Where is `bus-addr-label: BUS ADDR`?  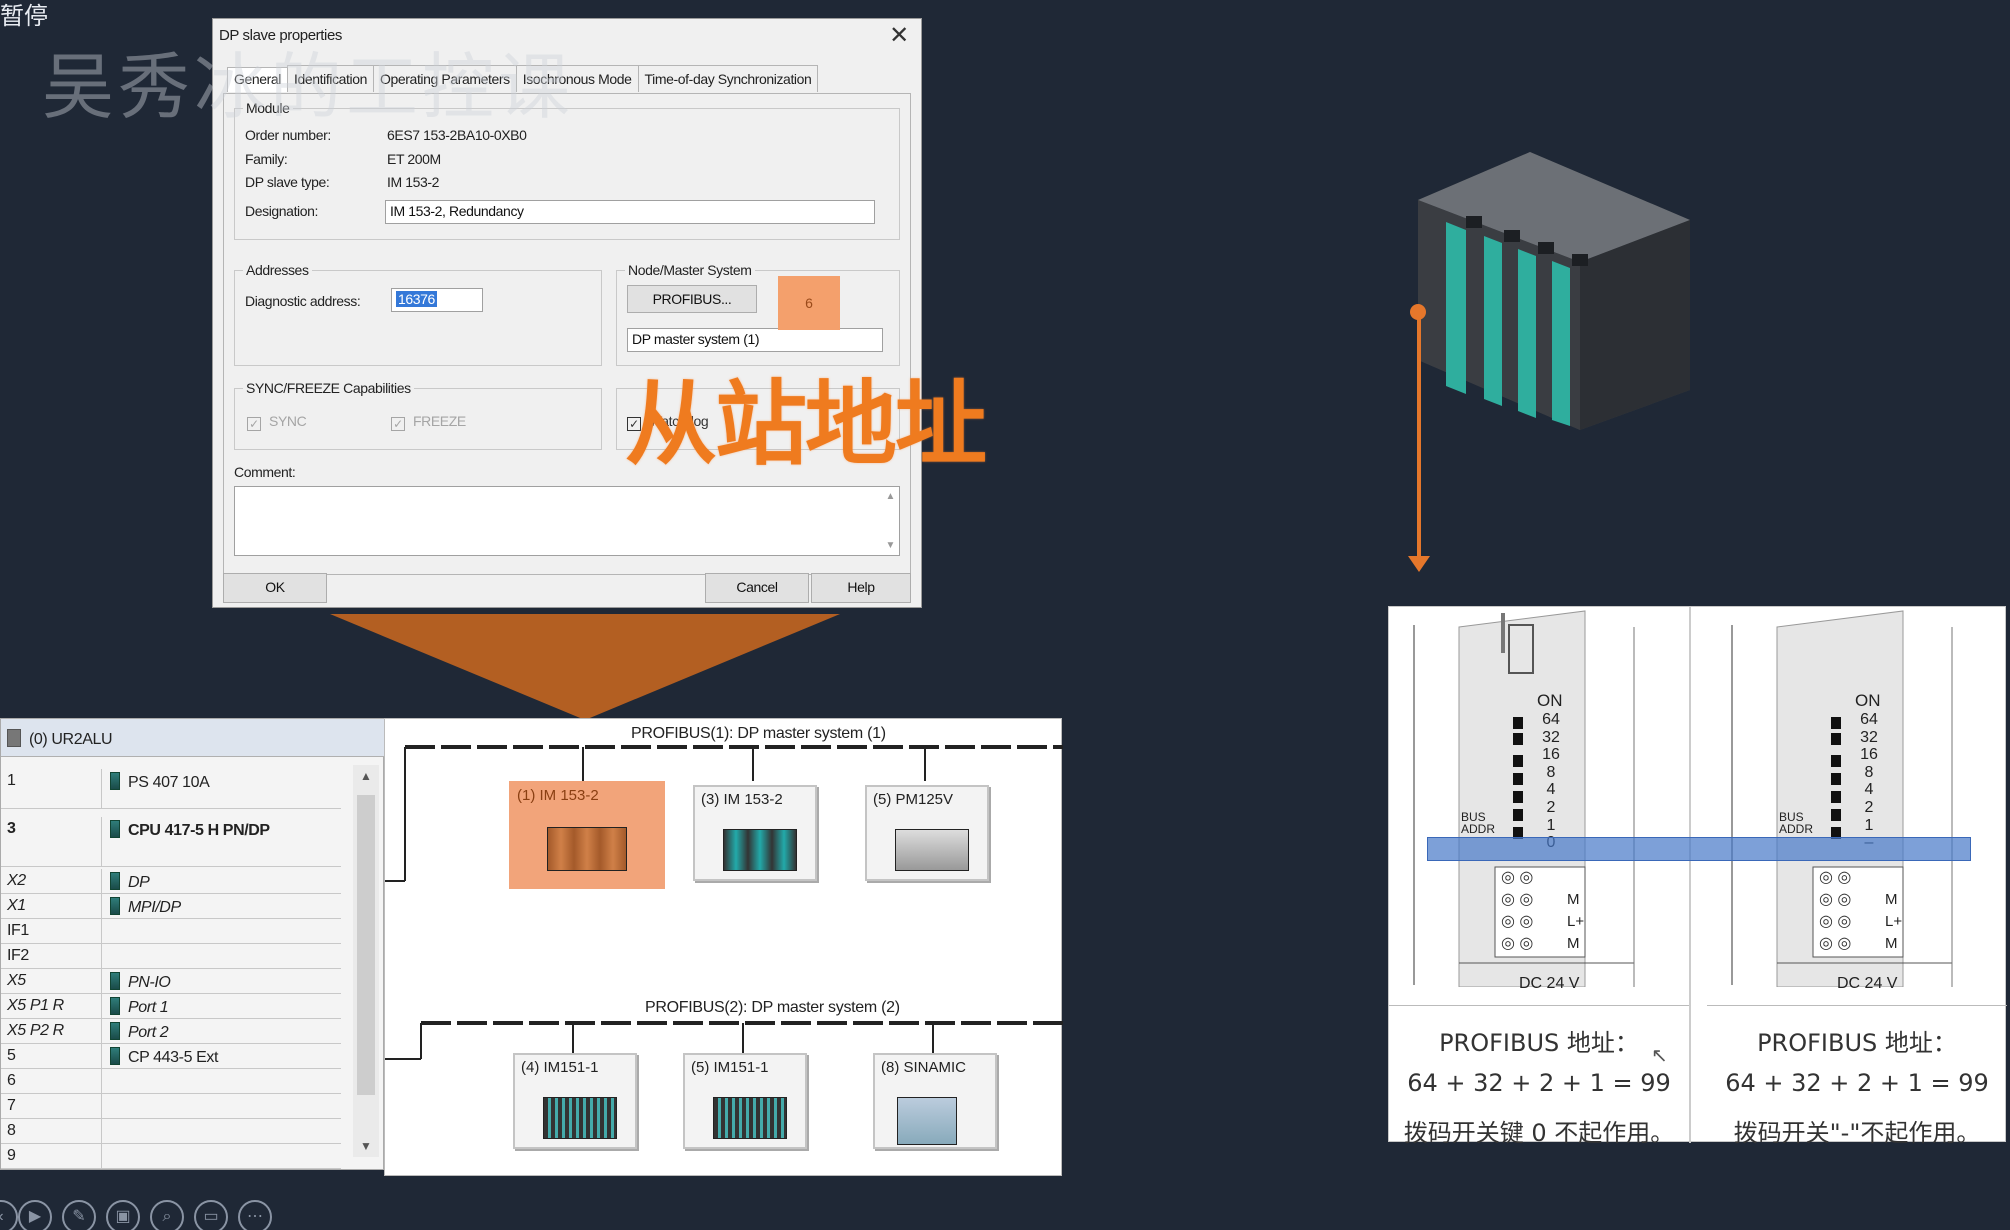 bus-addr-label: BUS ADDR is located at coordinates (1478, 823).